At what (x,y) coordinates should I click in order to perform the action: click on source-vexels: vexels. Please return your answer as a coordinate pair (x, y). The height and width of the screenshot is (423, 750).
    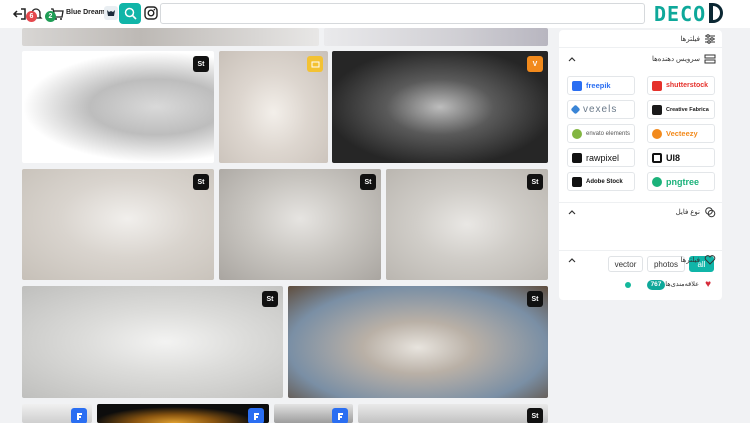
    Looking at the image, I should click on (601, 109).